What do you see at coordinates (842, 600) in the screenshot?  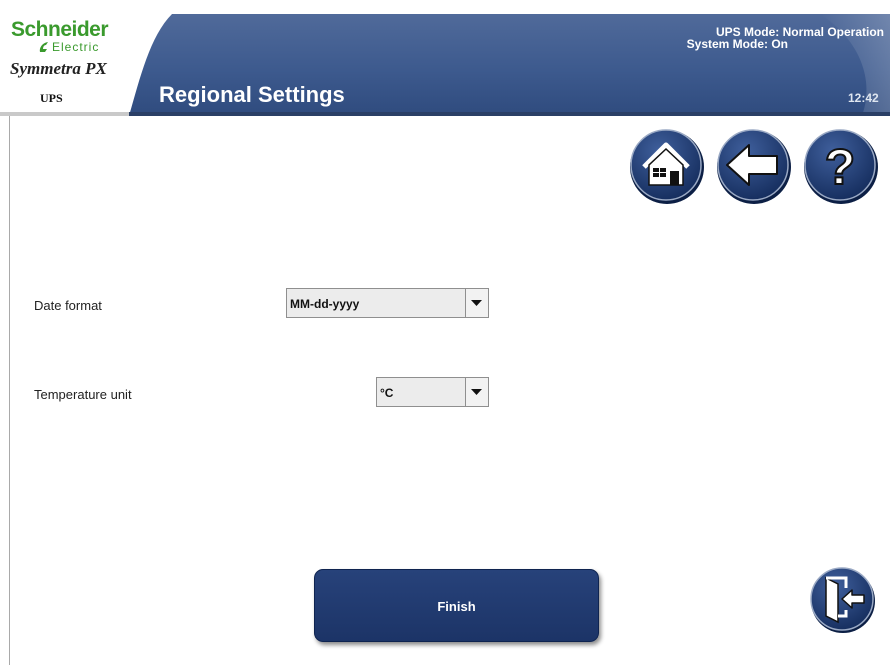 I see `exit-button` at bounding box center [842, 600].